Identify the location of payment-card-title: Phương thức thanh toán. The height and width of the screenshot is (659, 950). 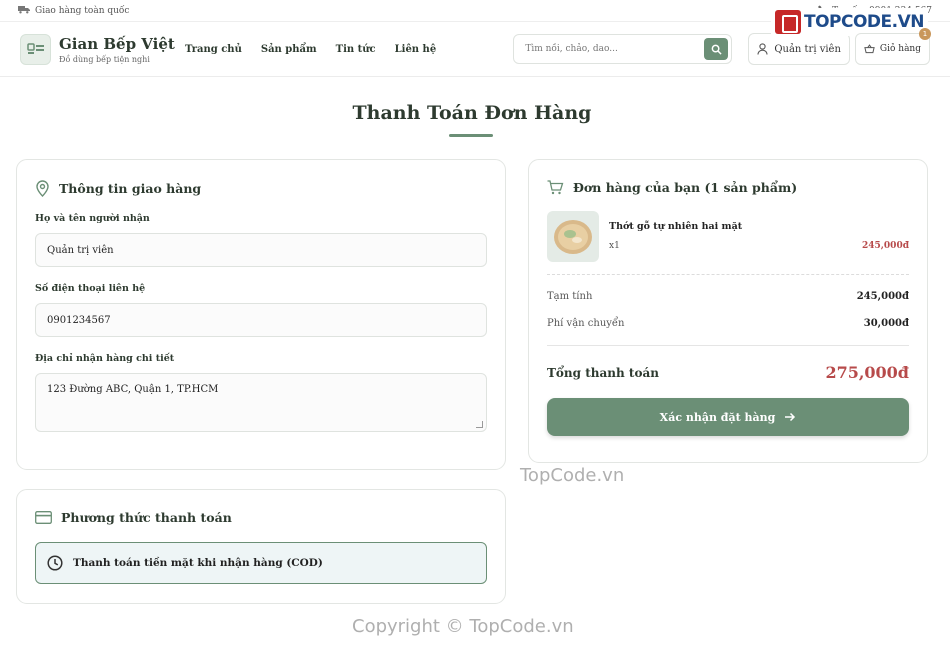
(146, 517).